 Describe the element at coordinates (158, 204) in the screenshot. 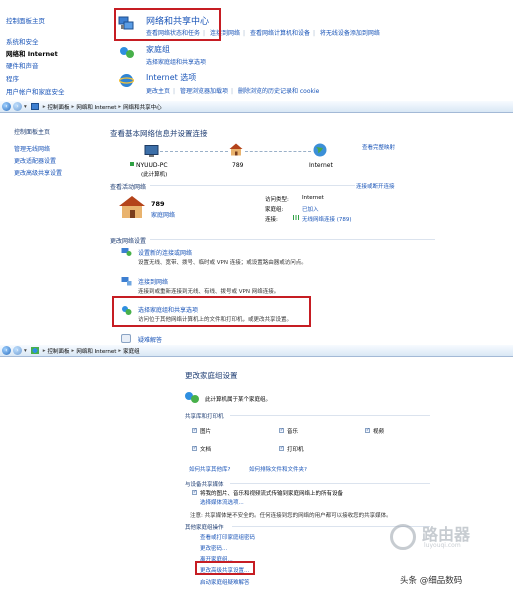

I see `active-network-name: 789` at that location.